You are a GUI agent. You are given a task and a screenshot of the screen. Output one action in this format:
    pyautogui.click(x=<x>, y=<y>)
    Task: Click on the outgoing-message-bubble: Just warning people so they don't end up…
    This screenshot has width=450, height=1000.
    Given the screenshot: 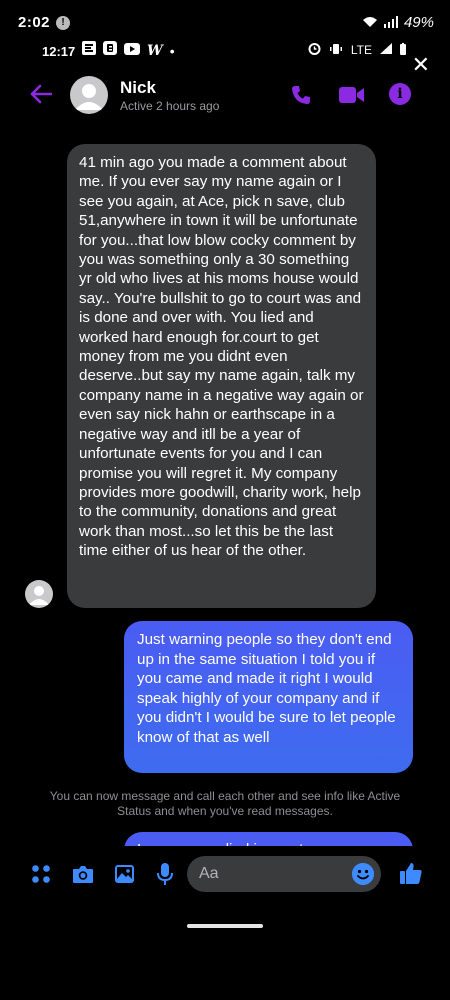 What is the action you would take?
    pyautogui.click(x=268, y=697)
    